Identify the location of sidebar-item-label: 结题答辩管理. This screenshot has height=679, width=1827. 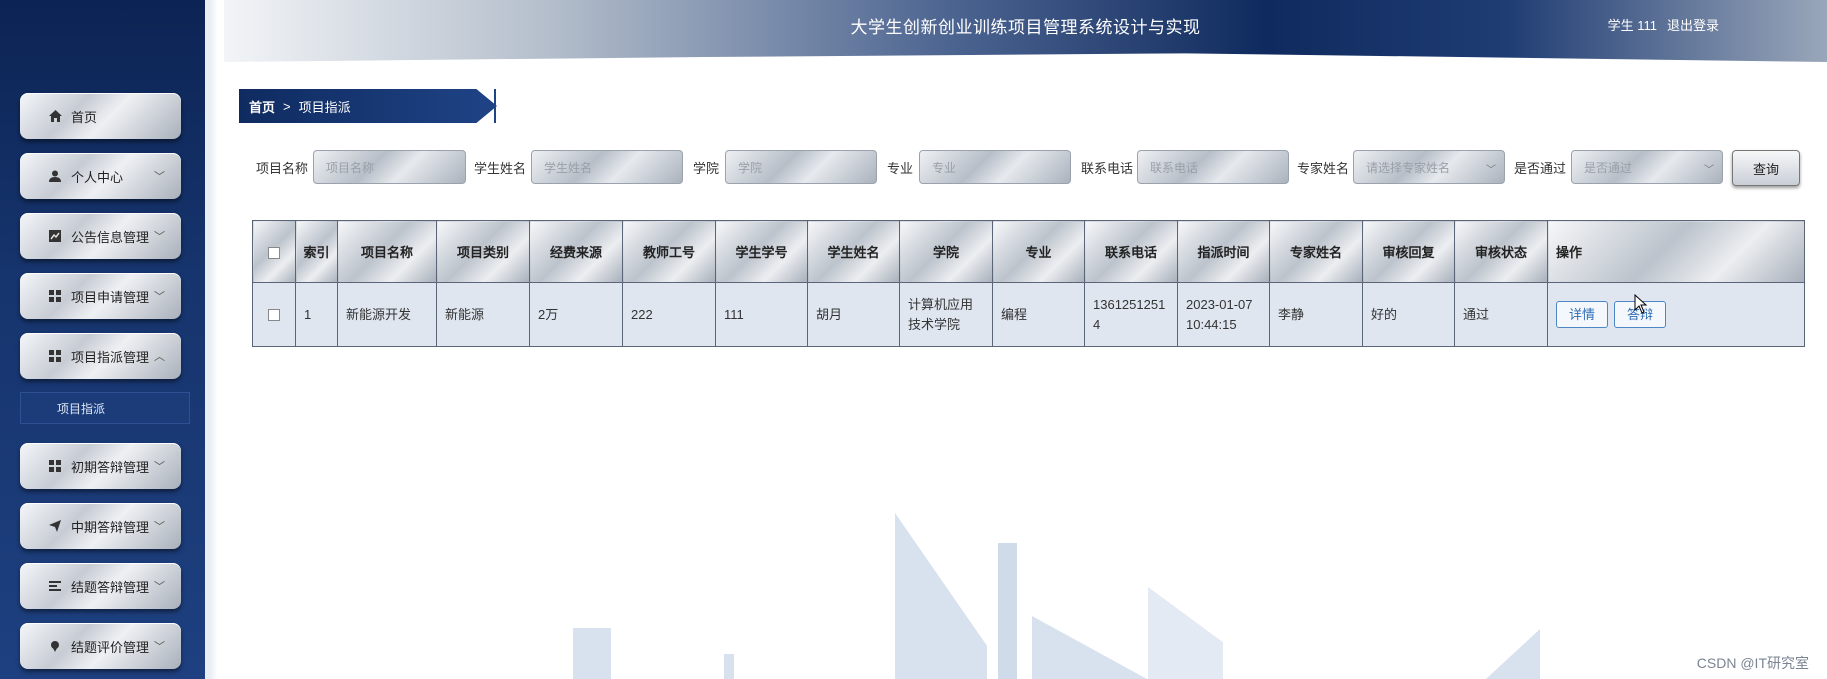
(110, 587).